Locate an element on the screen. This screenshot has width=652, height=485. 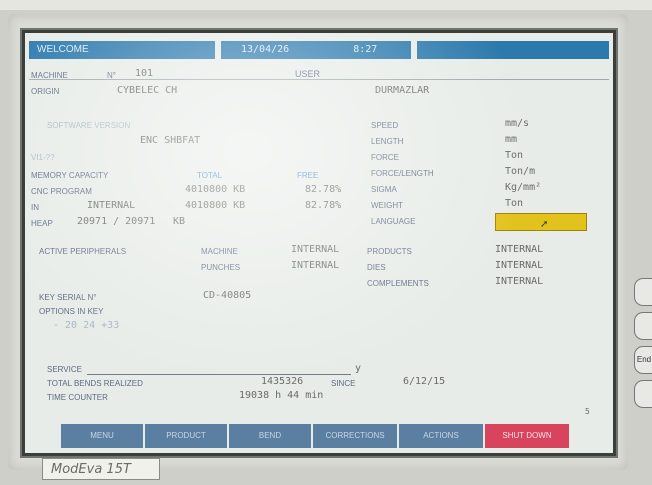
unit-value-force-length: Ton/m is located at coordinates (520, 171).